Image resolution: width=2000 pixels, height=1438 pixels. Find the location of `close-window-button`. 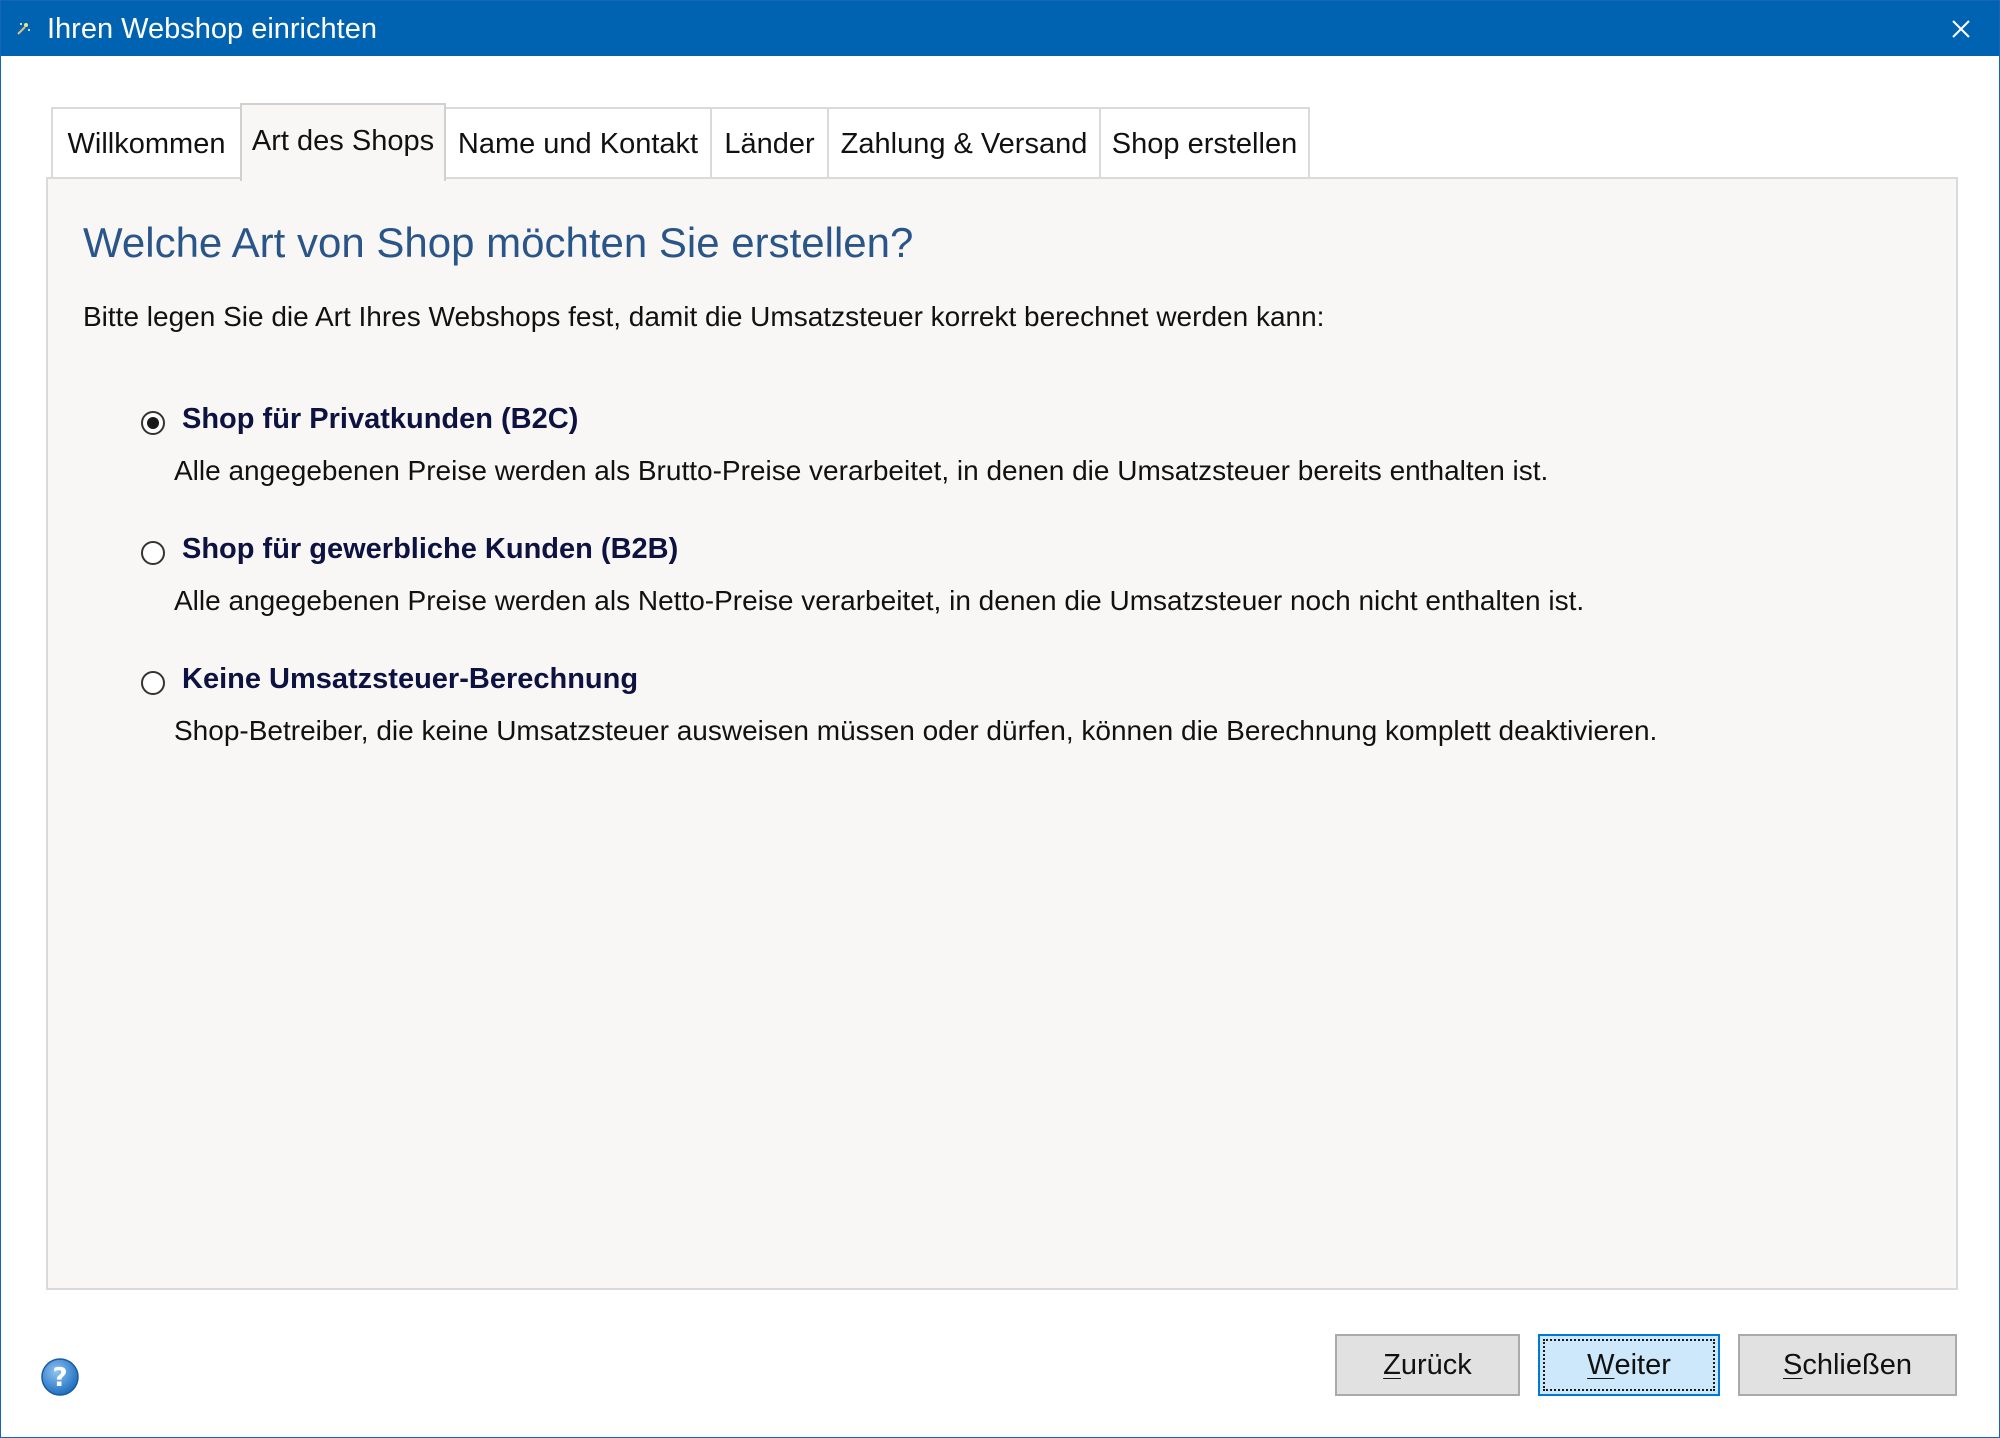

close-window-button is located at coordinates (1961, 28).